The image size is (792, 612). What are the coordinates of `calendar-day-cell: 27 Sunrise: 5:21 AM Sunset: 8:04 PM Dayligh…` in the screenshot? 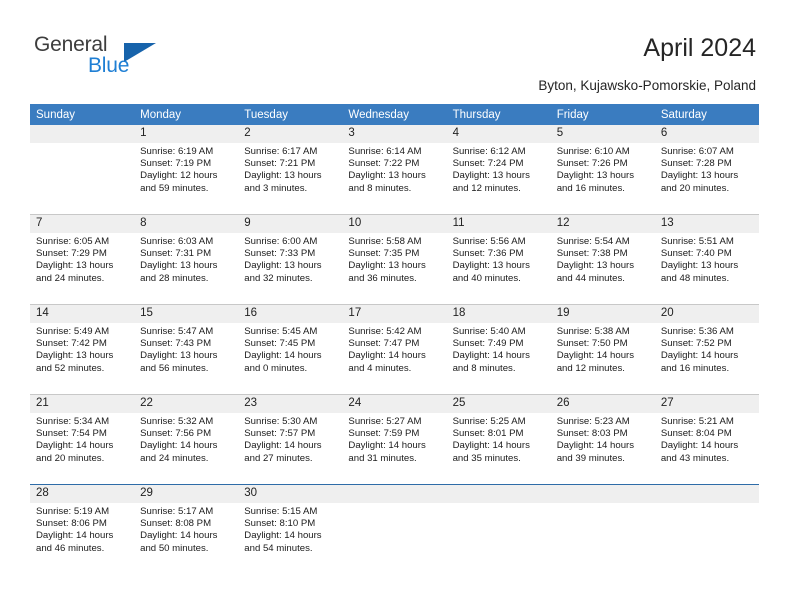 It's located at (706, 439).